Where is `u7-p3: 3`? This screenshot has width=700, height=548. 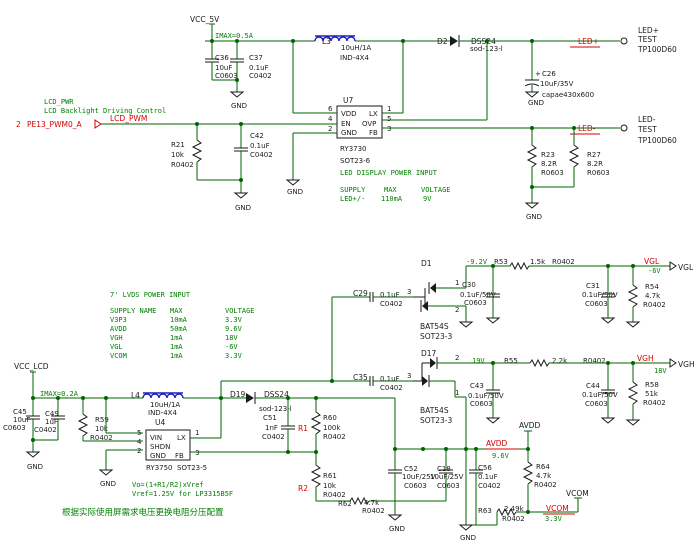 u7-p3: 3 is located at coordinates (389, 129).